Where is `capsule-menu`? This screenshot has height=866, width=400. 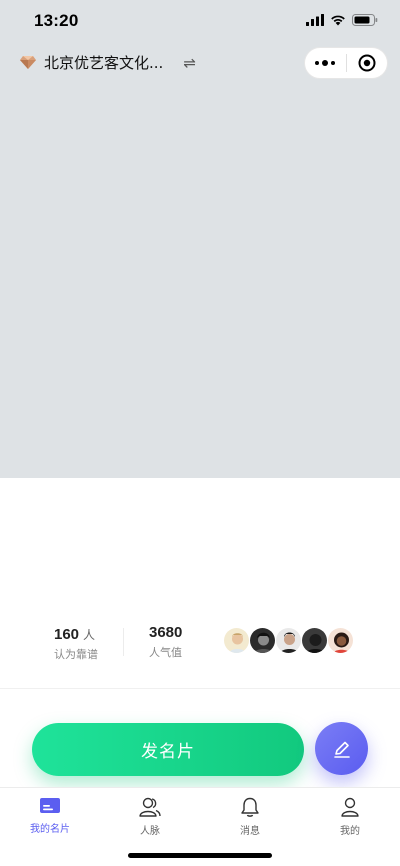 capsule-menu is located at coordinates (346, 63).